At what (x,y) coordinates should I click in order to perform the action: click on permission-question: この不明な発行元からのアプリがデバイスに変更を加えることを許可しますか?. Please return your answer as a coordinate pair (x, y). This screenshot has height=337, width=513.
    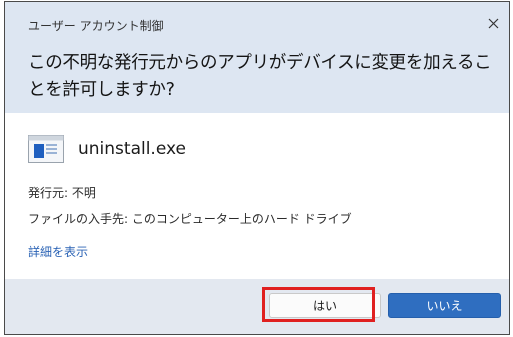
    Looking at the image, I should click on (260, 76).